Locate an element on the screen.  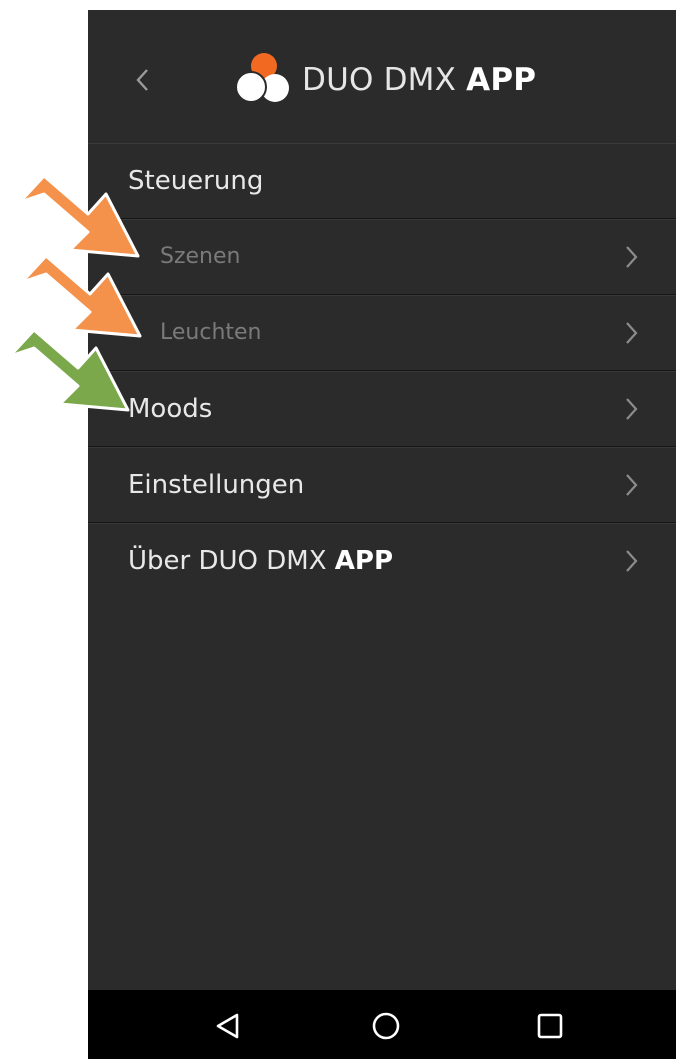
nav-back-button is located at coordinates (228, 1026).